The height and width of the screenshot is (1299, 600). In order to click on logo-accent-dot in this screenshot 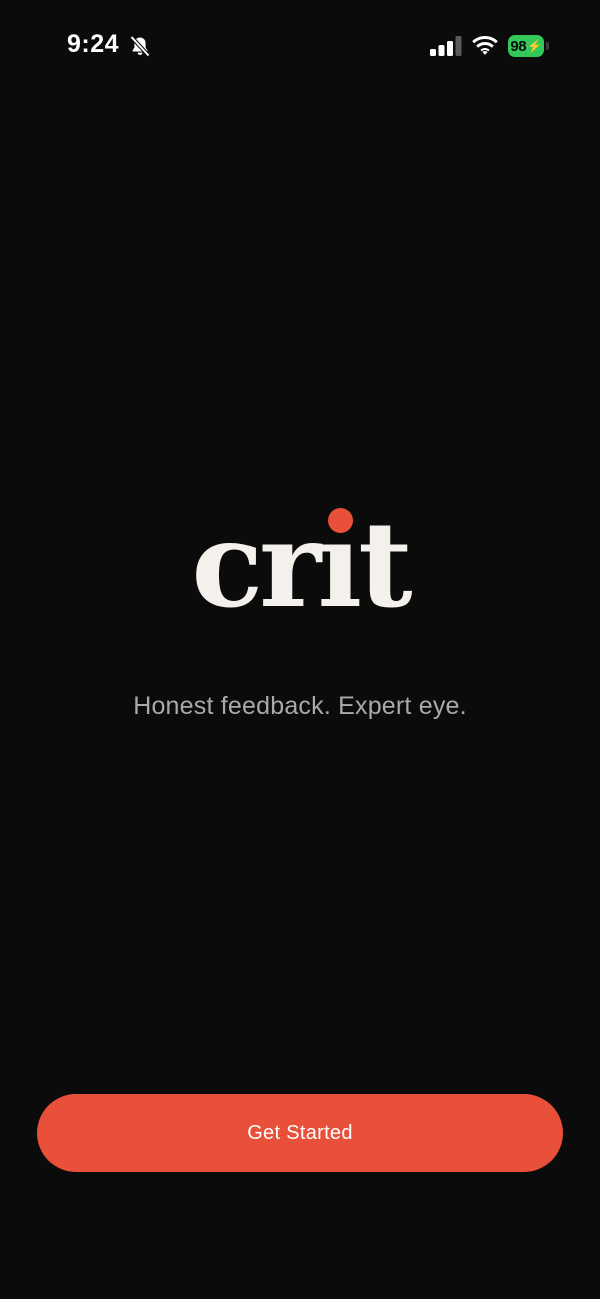, I will do `click(340, 520)`.